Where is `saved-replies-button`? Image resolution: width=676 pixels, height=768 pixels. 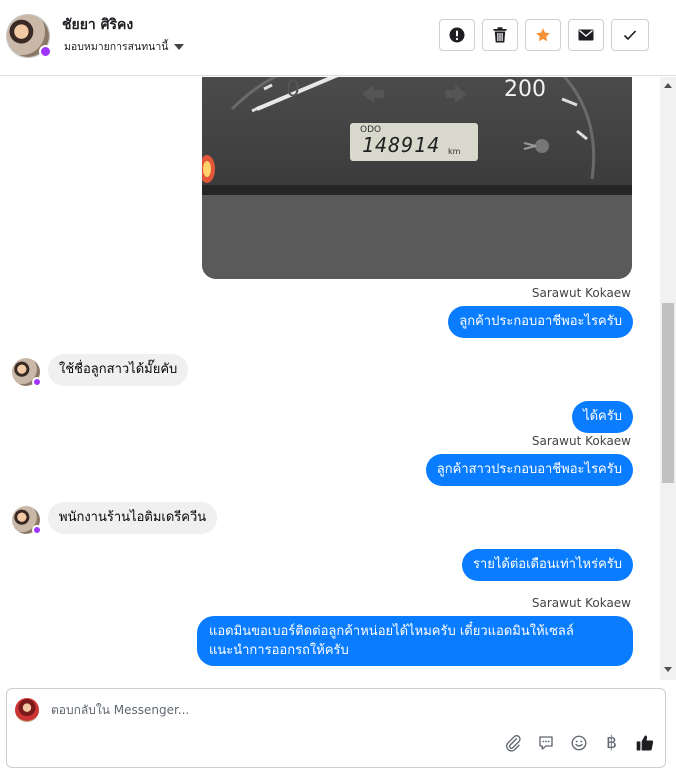
saved-replies-button is located at coordinates (545, 742).